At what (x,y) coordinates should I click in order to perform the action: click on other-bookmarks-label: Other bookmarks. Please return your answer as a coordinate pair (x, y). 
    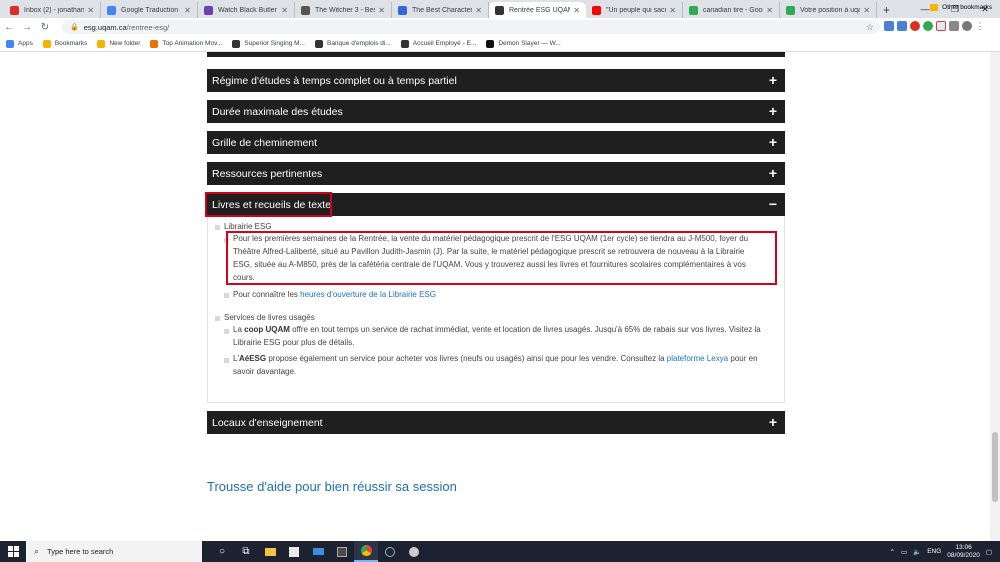
    Looking at the image, I should click on (967, 7).